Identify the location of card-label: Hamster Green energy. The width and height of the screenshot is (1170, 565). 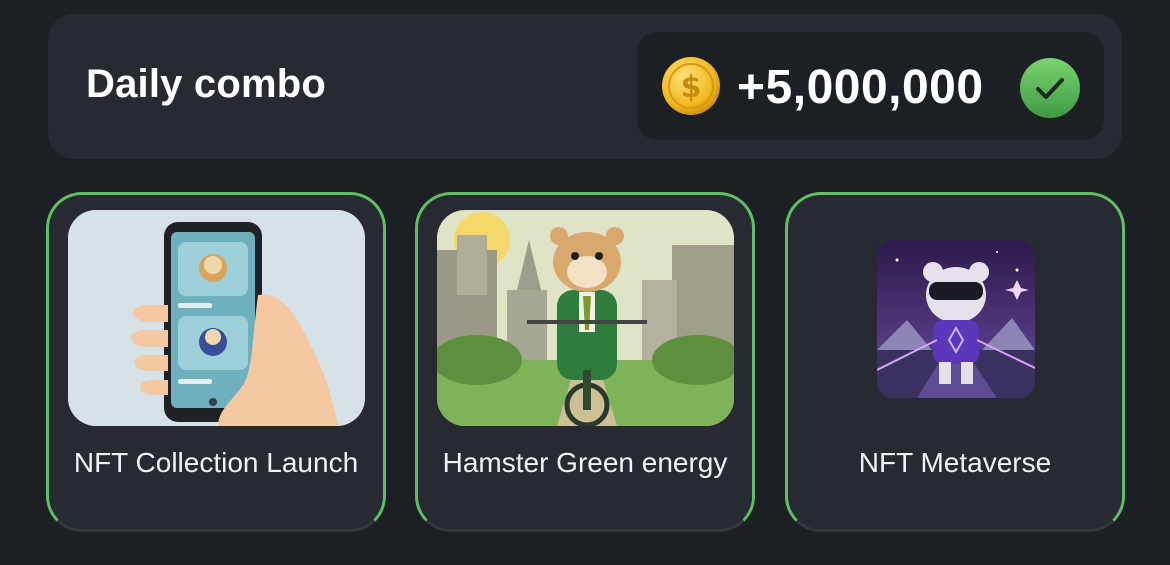
(585, 462).